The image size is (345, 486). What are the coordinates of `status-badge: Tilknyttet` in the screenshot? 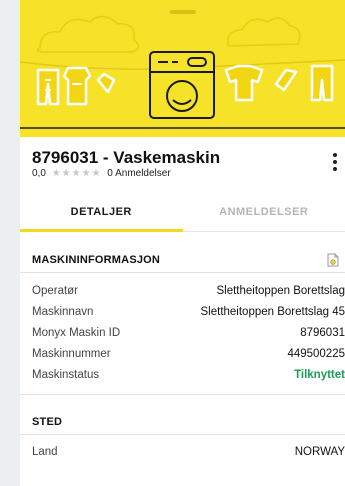 It's located at (319, 375).